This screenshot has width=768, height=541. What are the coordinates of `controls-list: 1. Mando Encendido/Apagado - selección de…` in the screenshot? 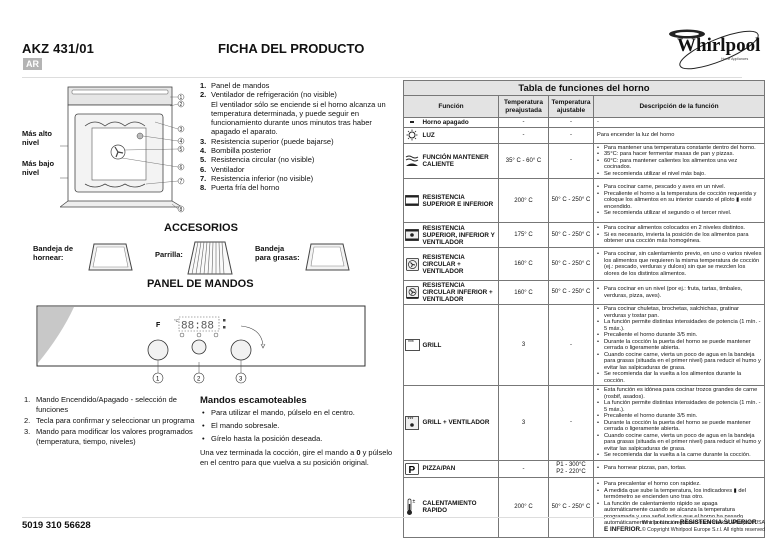 It's located at (112, 421).